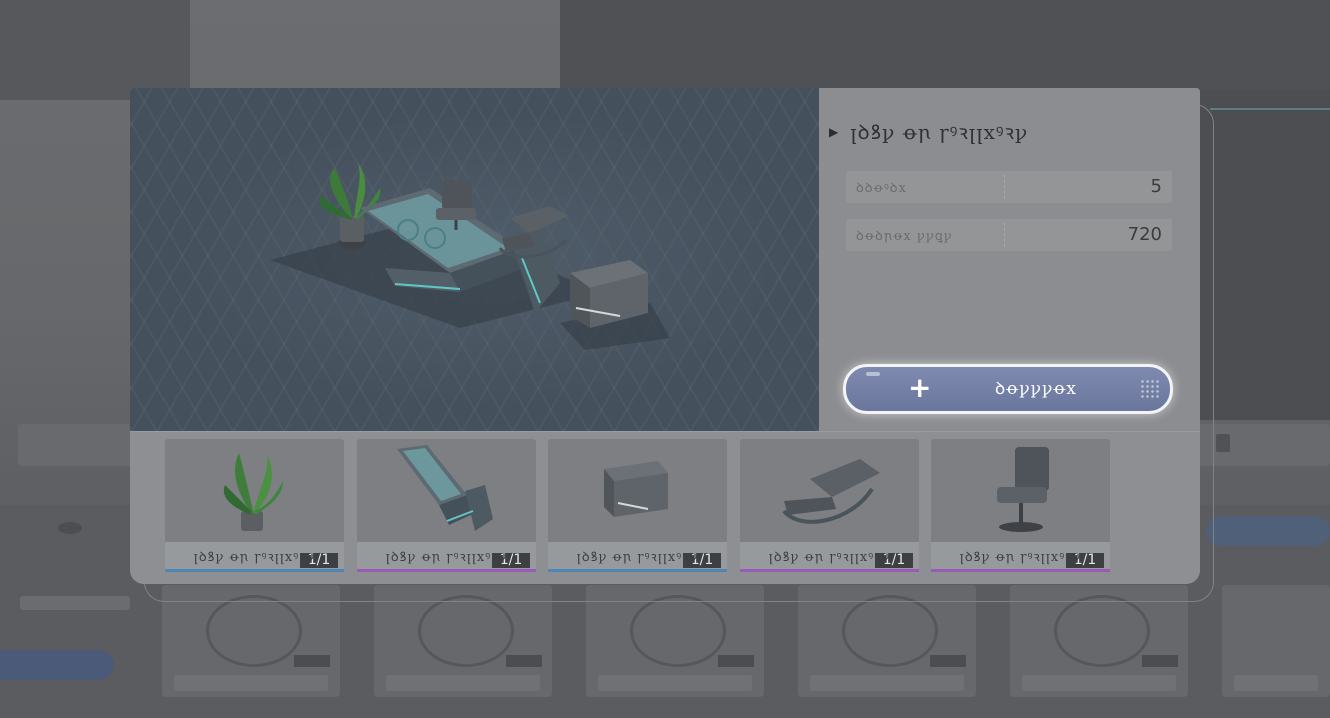  Describe the element at coordinates (881, 188) in the screenshot. I see `stat-label: ꝺꝺꝋꝰꝺx` at that location.